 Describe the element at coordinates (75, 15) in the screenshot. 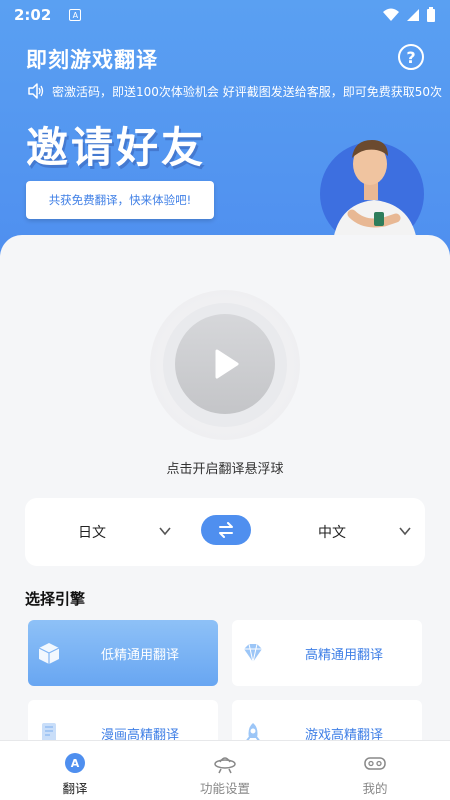

I see `notification-a-icon: A` at that location.